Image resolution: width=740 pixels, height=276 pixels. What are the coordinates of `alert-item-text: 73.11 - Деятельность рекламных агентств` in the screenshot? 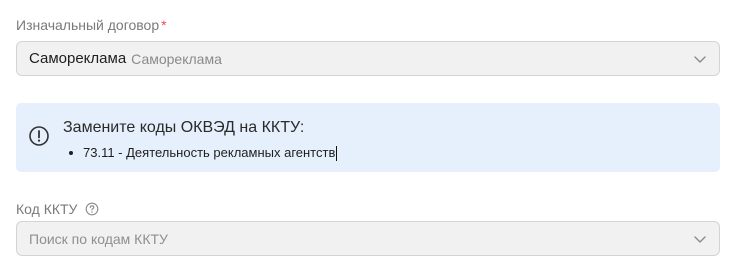 It's located at (209, 152).